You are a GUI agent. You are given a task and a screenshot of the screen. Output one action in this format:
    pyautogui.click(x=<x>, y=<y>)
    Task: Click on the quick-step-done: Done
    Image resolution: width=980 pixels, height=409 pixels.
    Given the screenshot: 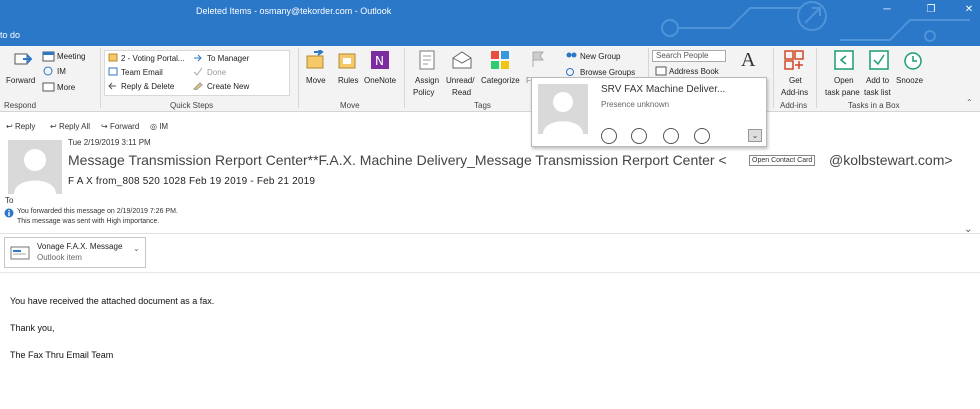 What is the action you would take?
    pyautogui.click(x=216, y=72)
    